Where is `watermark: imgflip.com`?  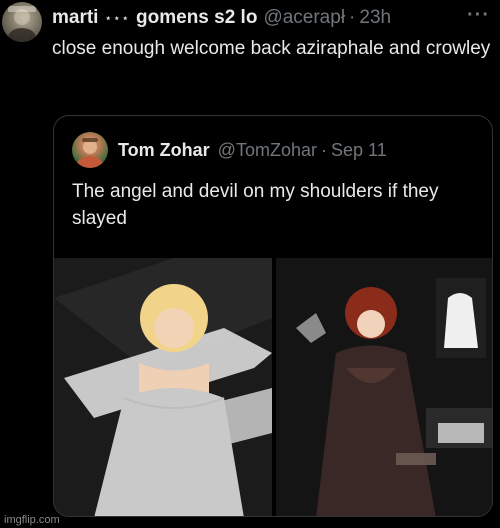
watermark: imgflip.com is located at coordinates (32, 520).